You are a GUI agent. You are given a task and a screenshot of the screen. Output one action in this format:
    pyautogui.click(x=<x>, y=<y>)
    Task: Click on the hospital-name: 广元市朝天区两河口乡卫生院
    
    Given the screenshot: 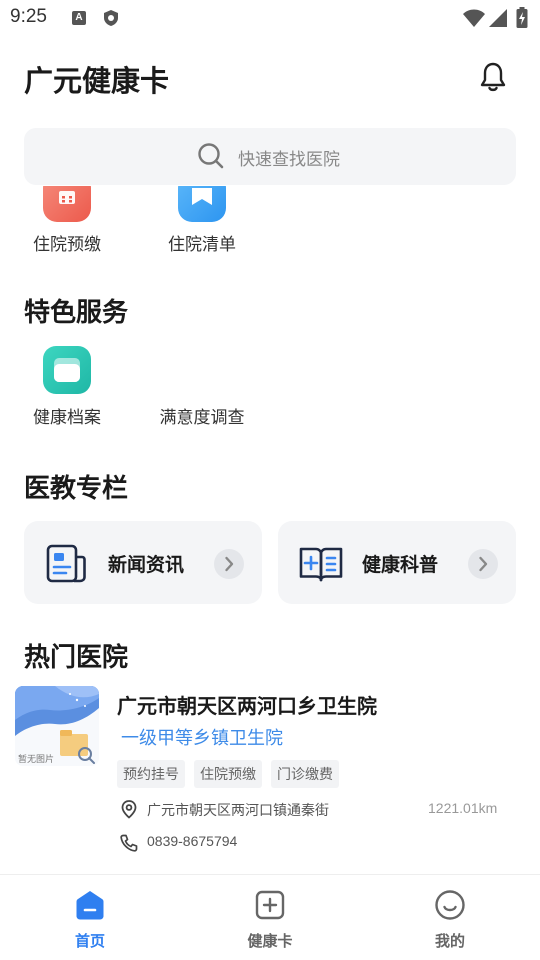 What is the action you would take?
    pyautogui.click(x=247, y=706)
    